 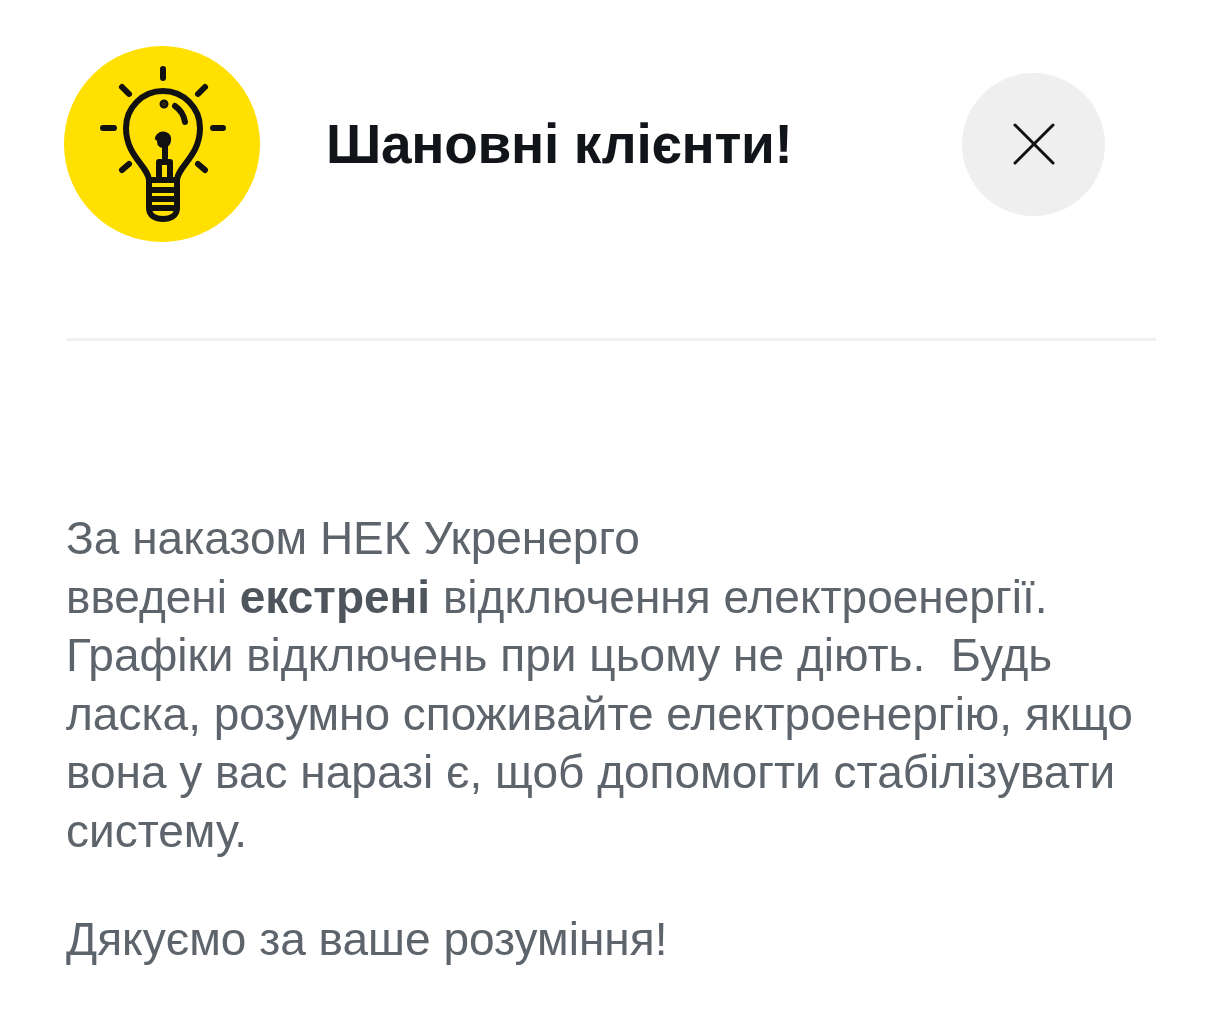 What do you see at coordinates (162, 144) in the screenshot?
I see `lightbulb-icon` at bounding box center [162, 144].